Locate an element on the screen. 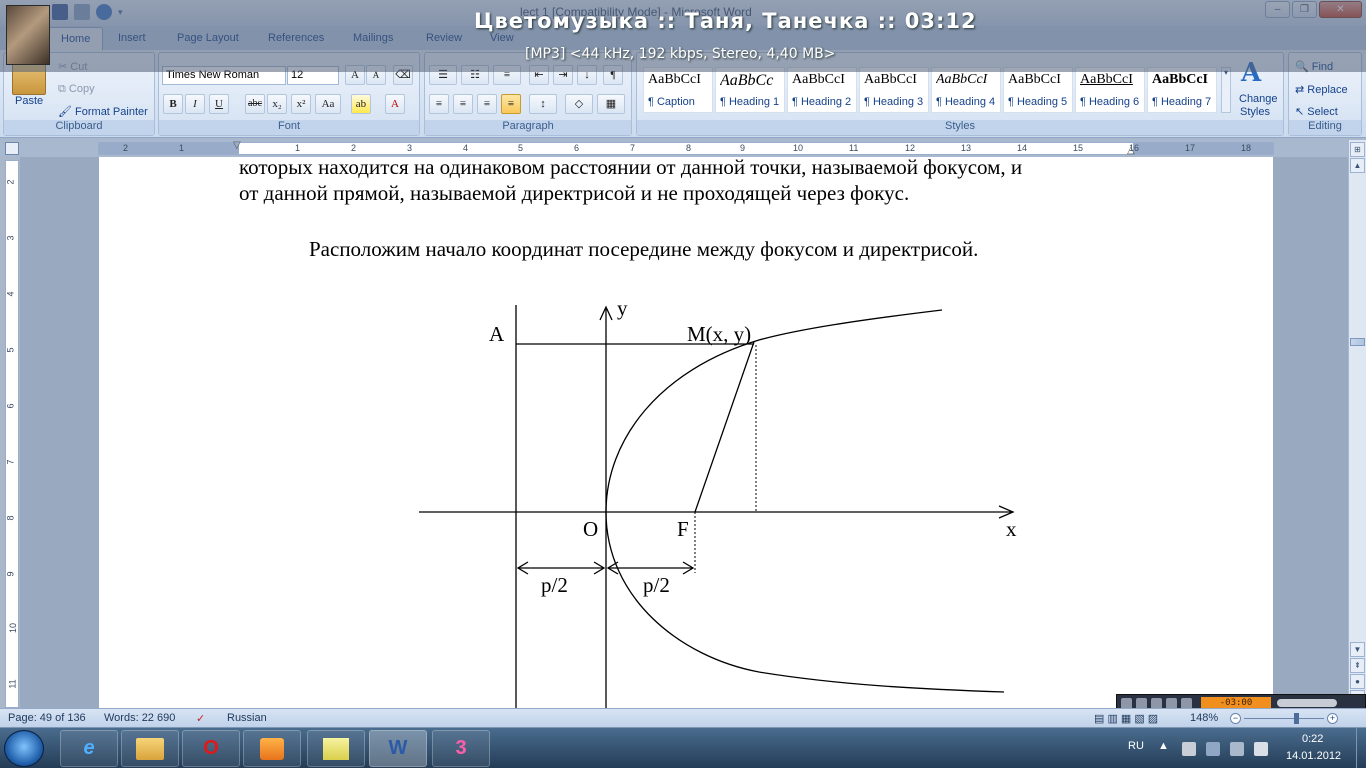 The width and height of the screenshot is (1366, 768). numbering-icon: ☷ is located at coordinates (475, 75).